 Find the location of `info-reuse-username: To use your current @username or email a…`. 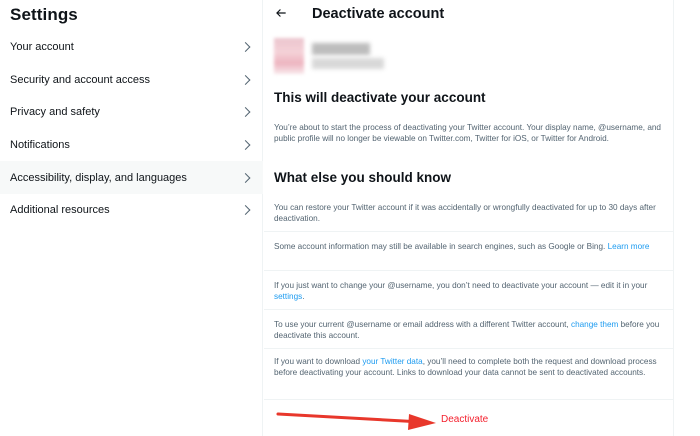

info-reuse-username: To use your current @username or email a… is located at coordinates (467, 330).